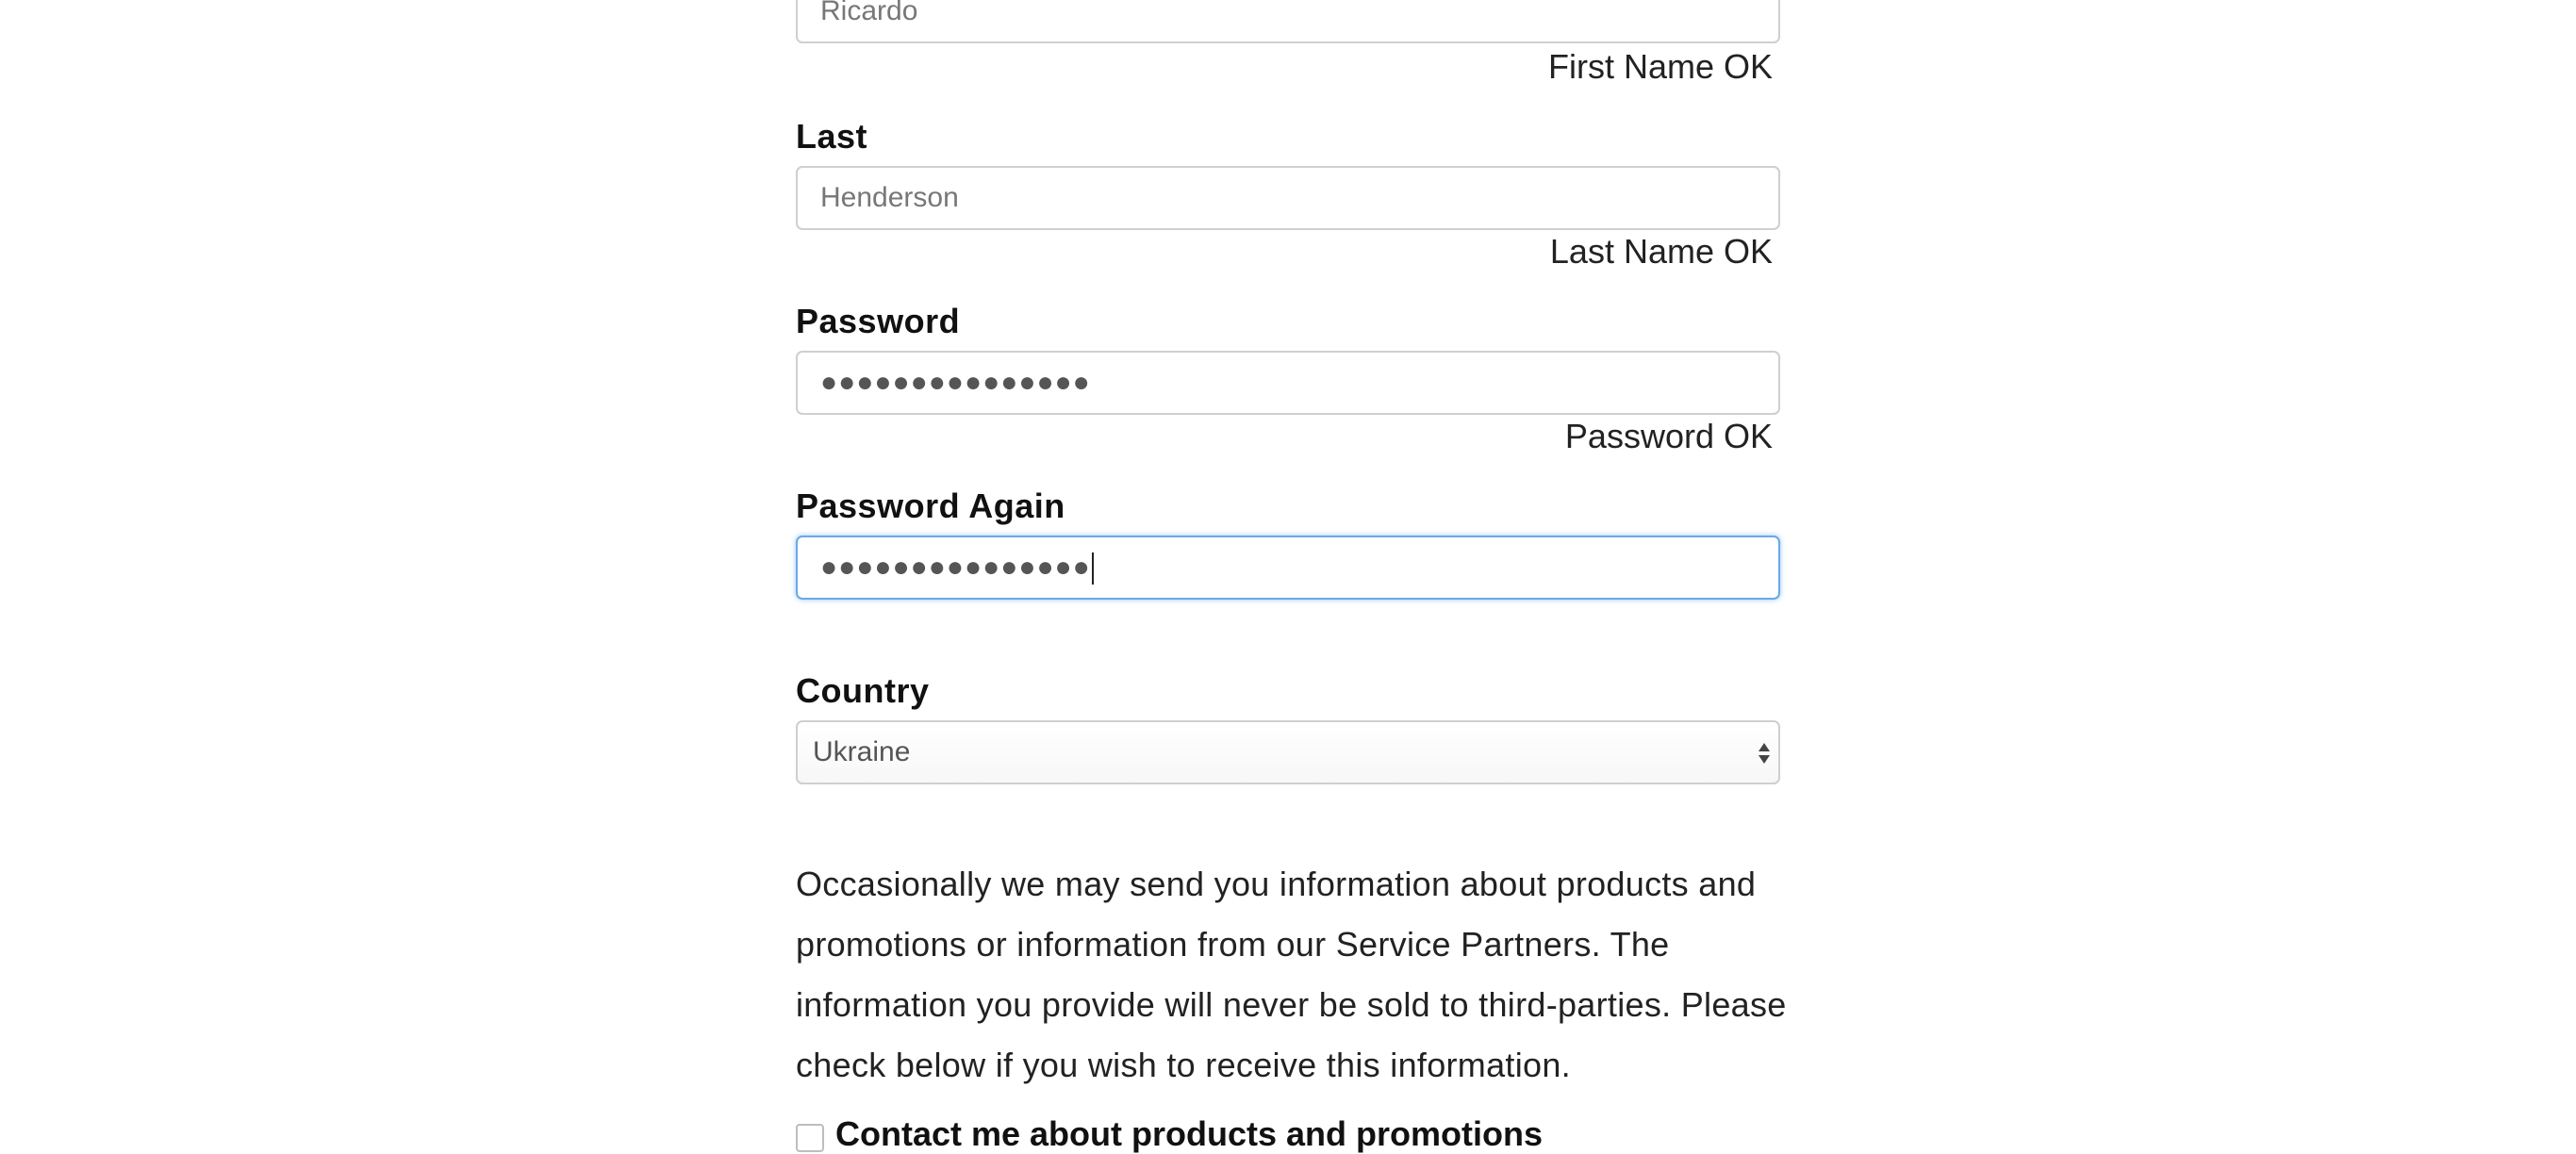  I want to click on country-select: Ukraine, so click(1288, 752).